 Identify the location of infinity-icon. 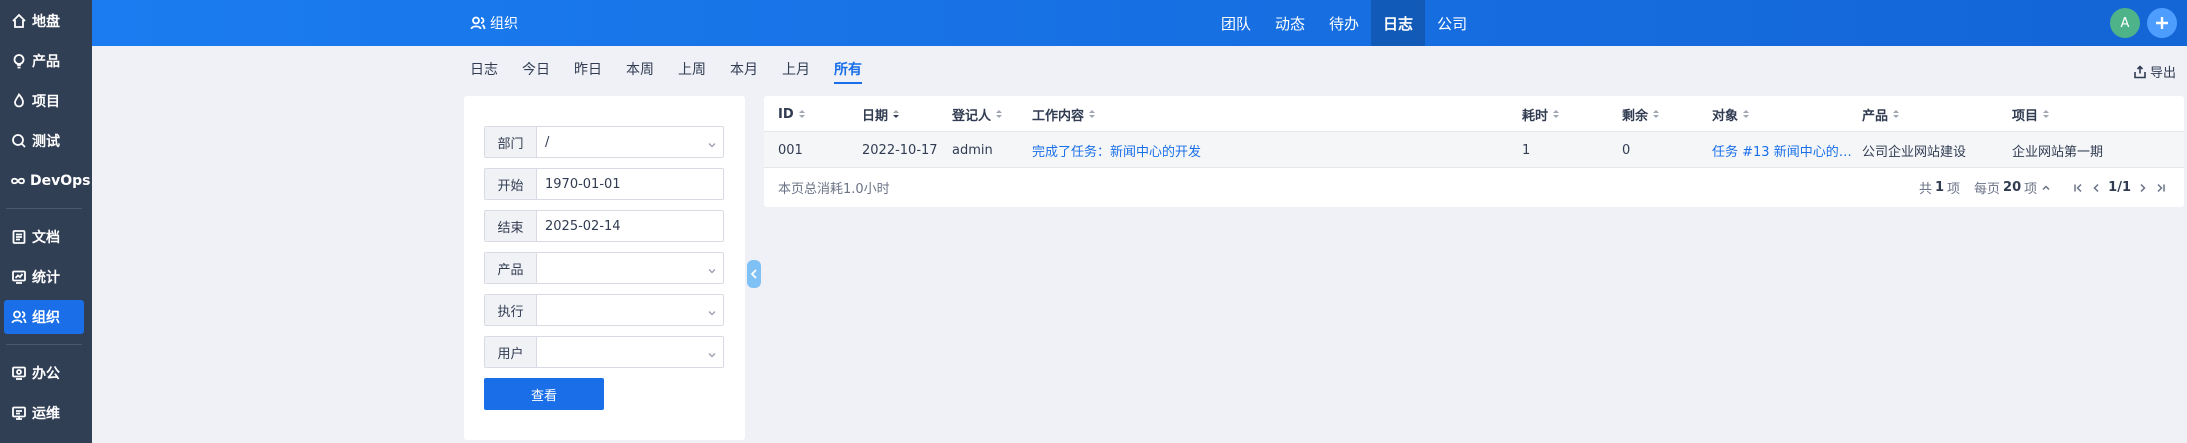
(18, 181).